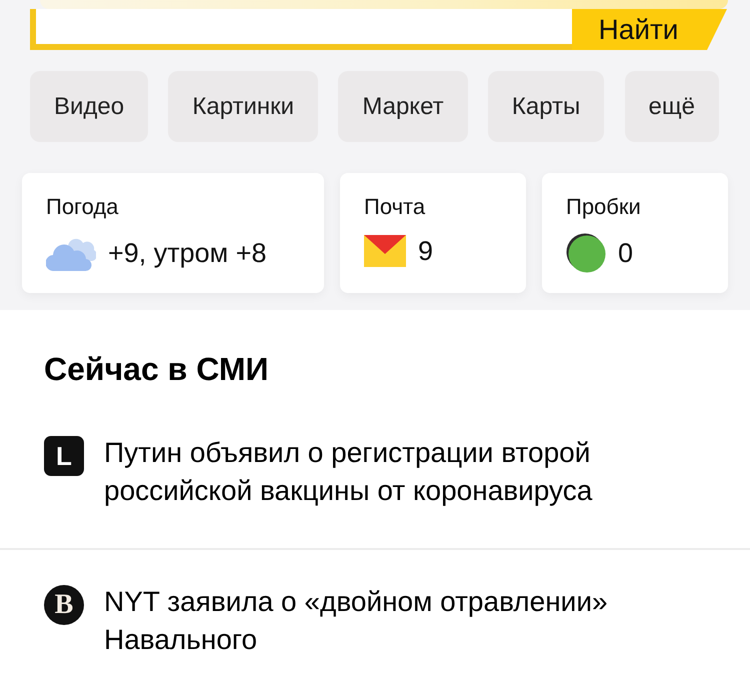 This screenshot has height=689, width=750. I want to click on search-field, so click(301, 29).